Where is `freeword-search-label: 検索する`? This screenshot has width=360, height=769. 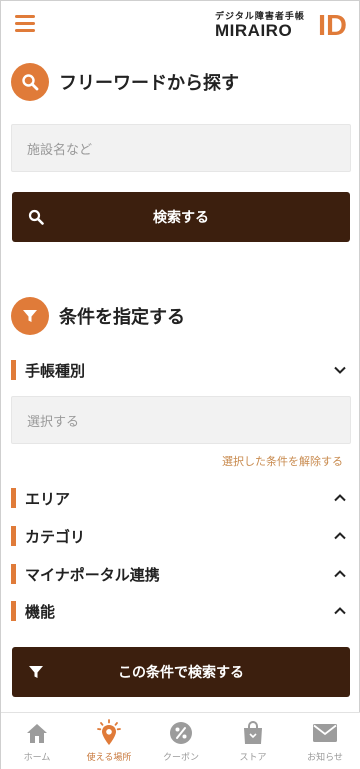
freeword-search-label: 検索する is located at coordinates (181, 218).